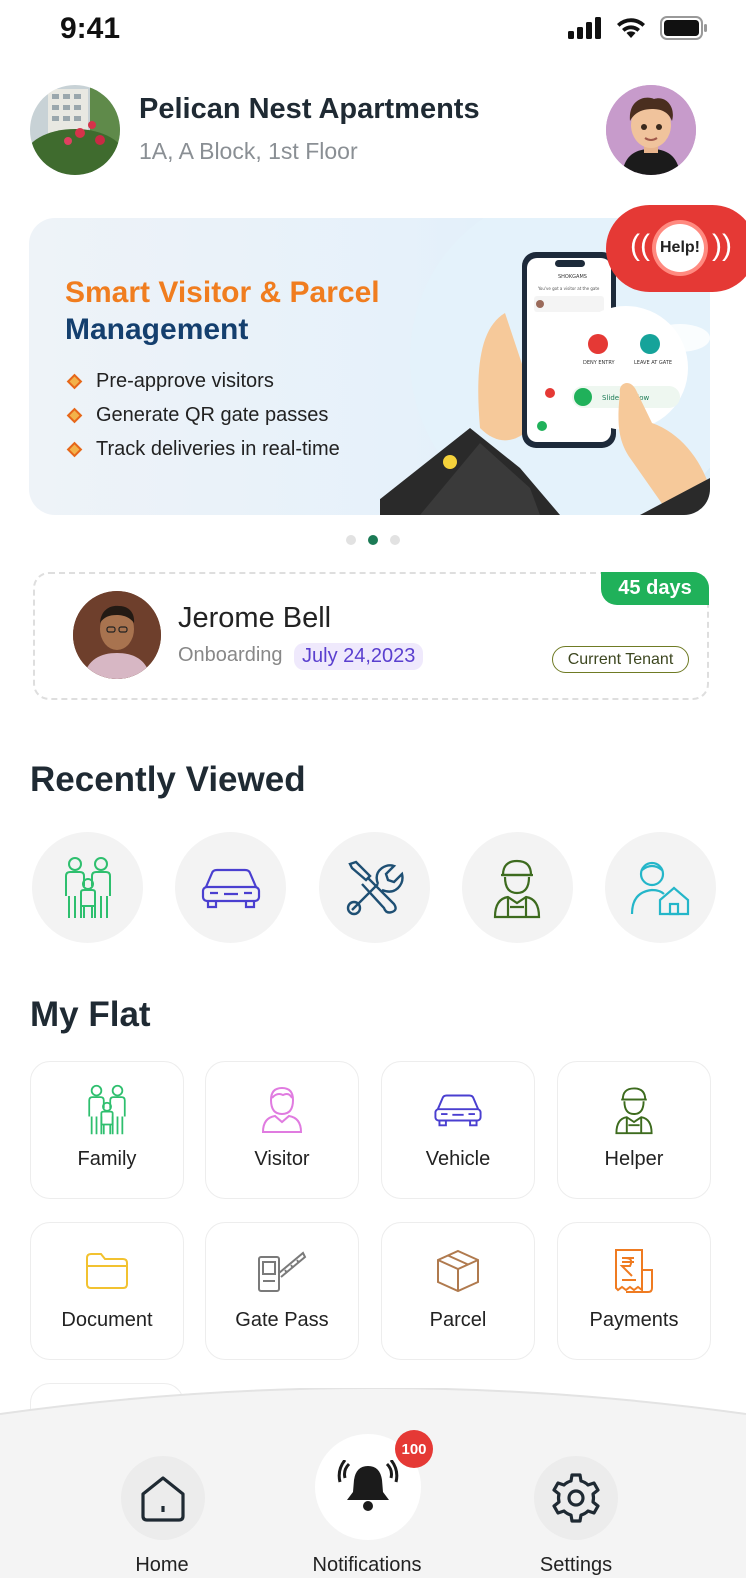 Image resolution: width=746 pixels, height=1578 pixels. Describe the element at coordinates (282, 1109) in the screenshot. I see `visitor-icon` at that location.